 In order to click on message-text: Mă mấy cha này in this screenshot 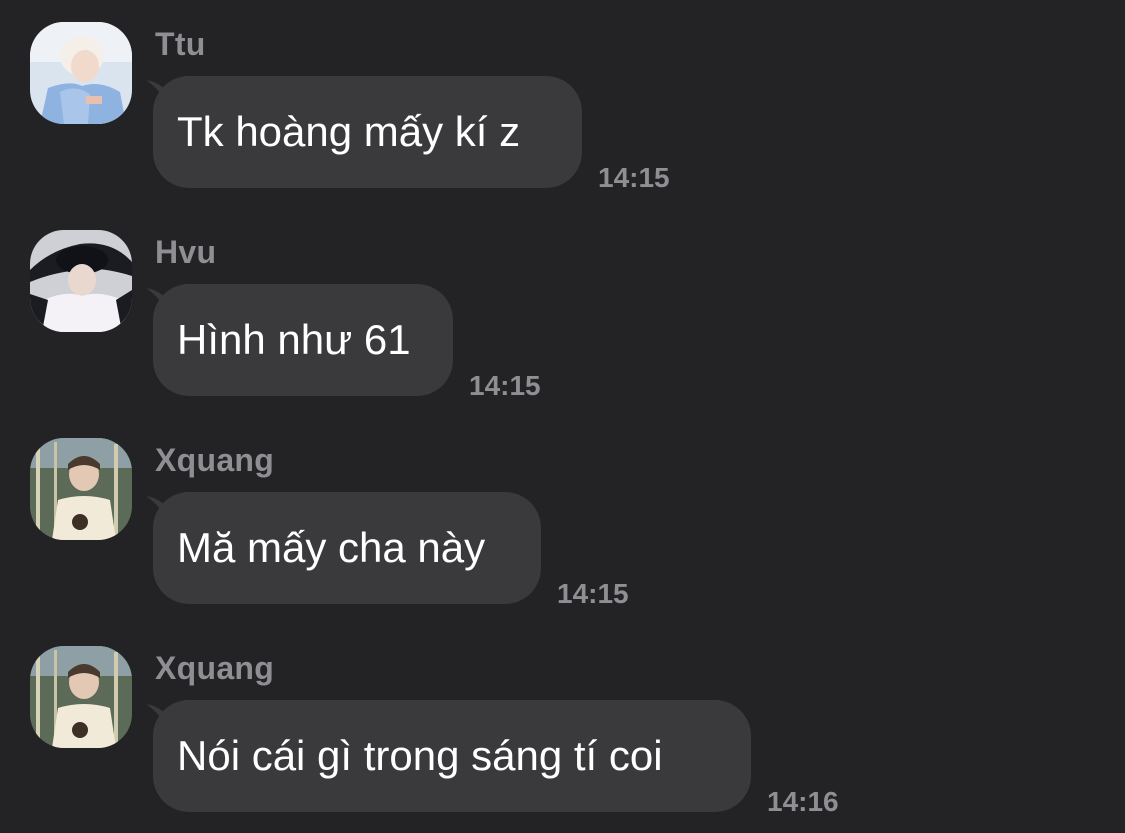, I will do `click(331, 547)`.